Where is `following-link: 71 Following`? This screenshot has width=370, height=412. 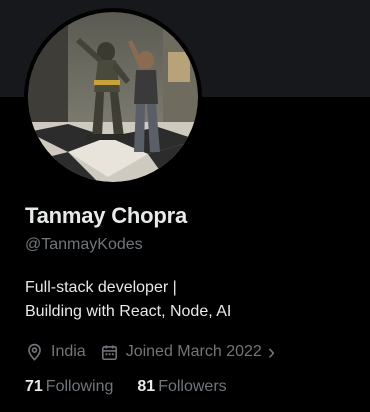 following-link: 71 Following is located at coordinates (69, 387).